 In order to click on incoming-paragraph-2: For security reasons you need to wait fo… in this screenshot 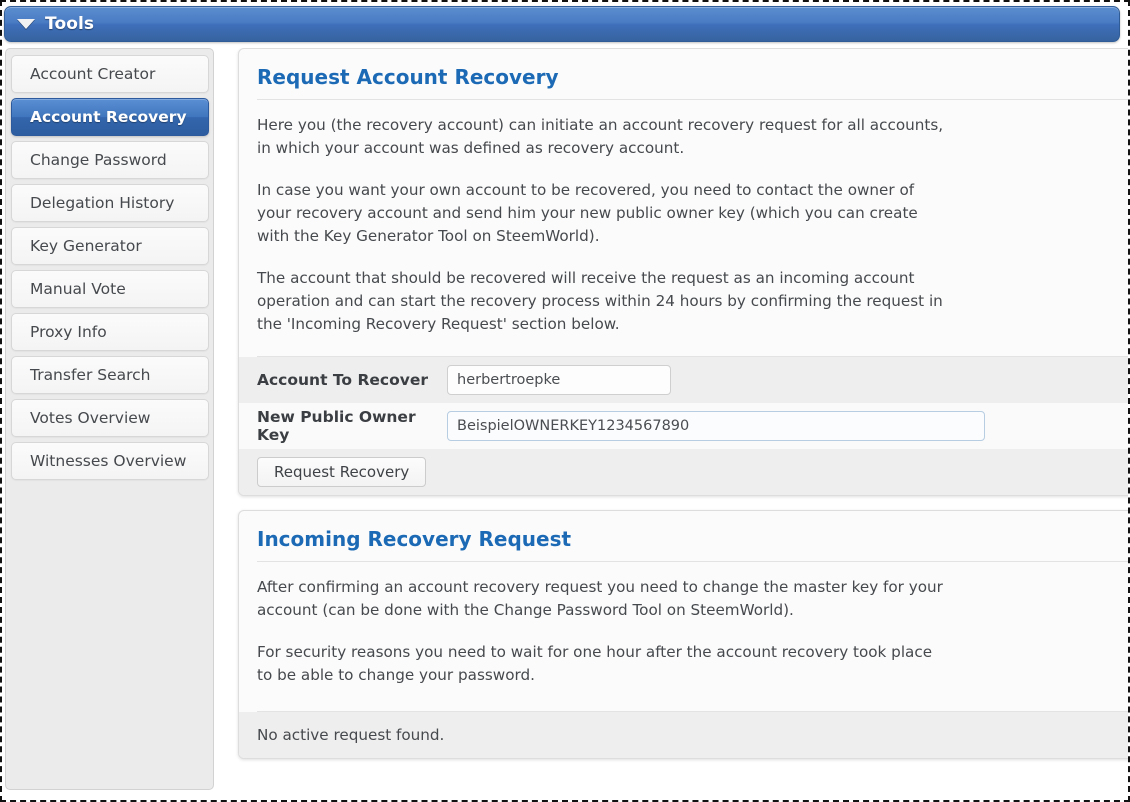, I will do `click(595, 663)`.